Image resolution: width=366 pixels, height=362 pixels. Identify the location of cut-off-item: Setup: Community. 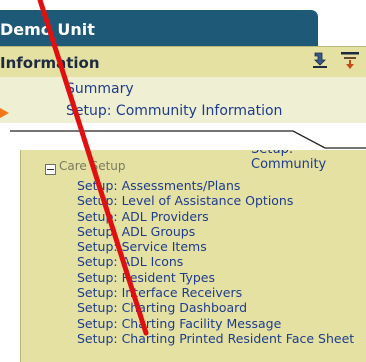
(289, 161).